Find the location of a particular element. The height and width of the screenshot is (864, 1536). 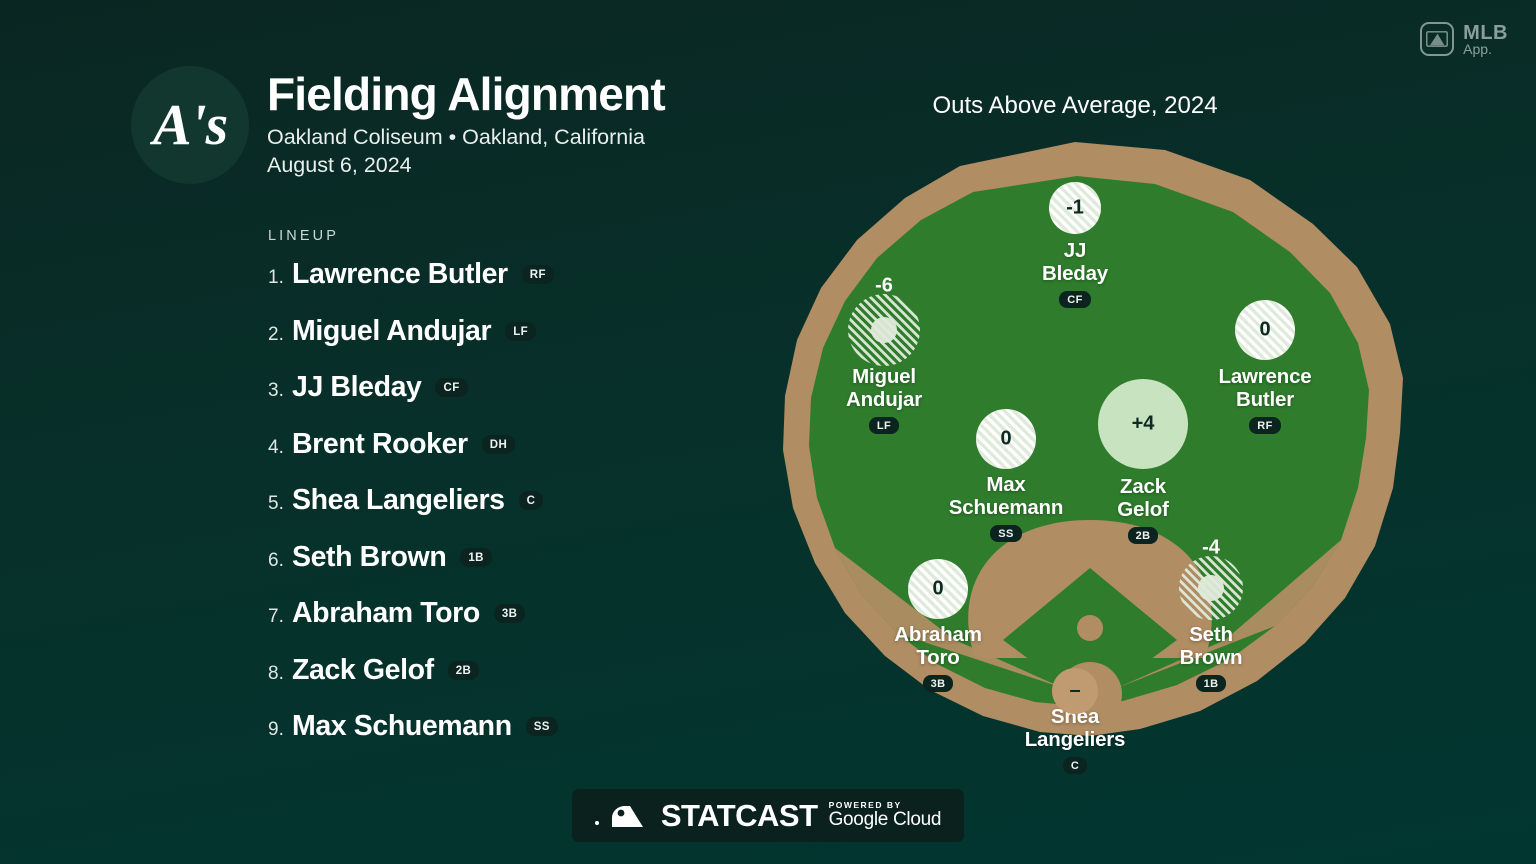

google-cloud-credit: POWERED BY Google Cloud is located at coordinates (885, 815).